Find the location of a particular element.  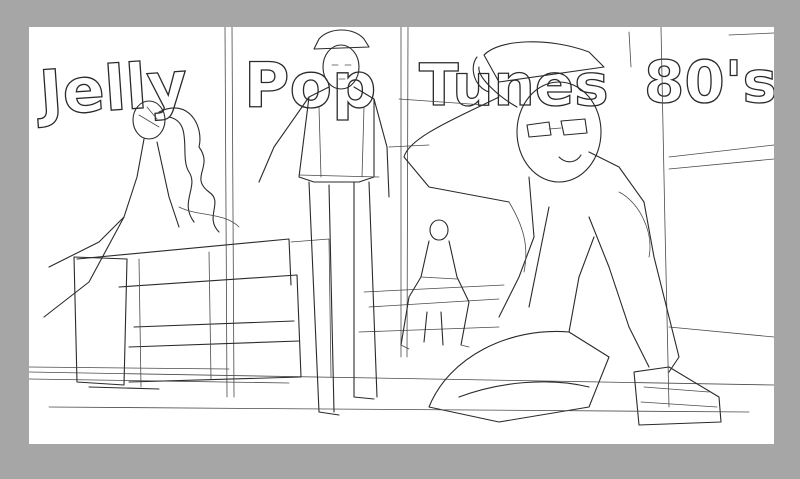

sign-word-80s: 80's is located at coordinates (709, 82).